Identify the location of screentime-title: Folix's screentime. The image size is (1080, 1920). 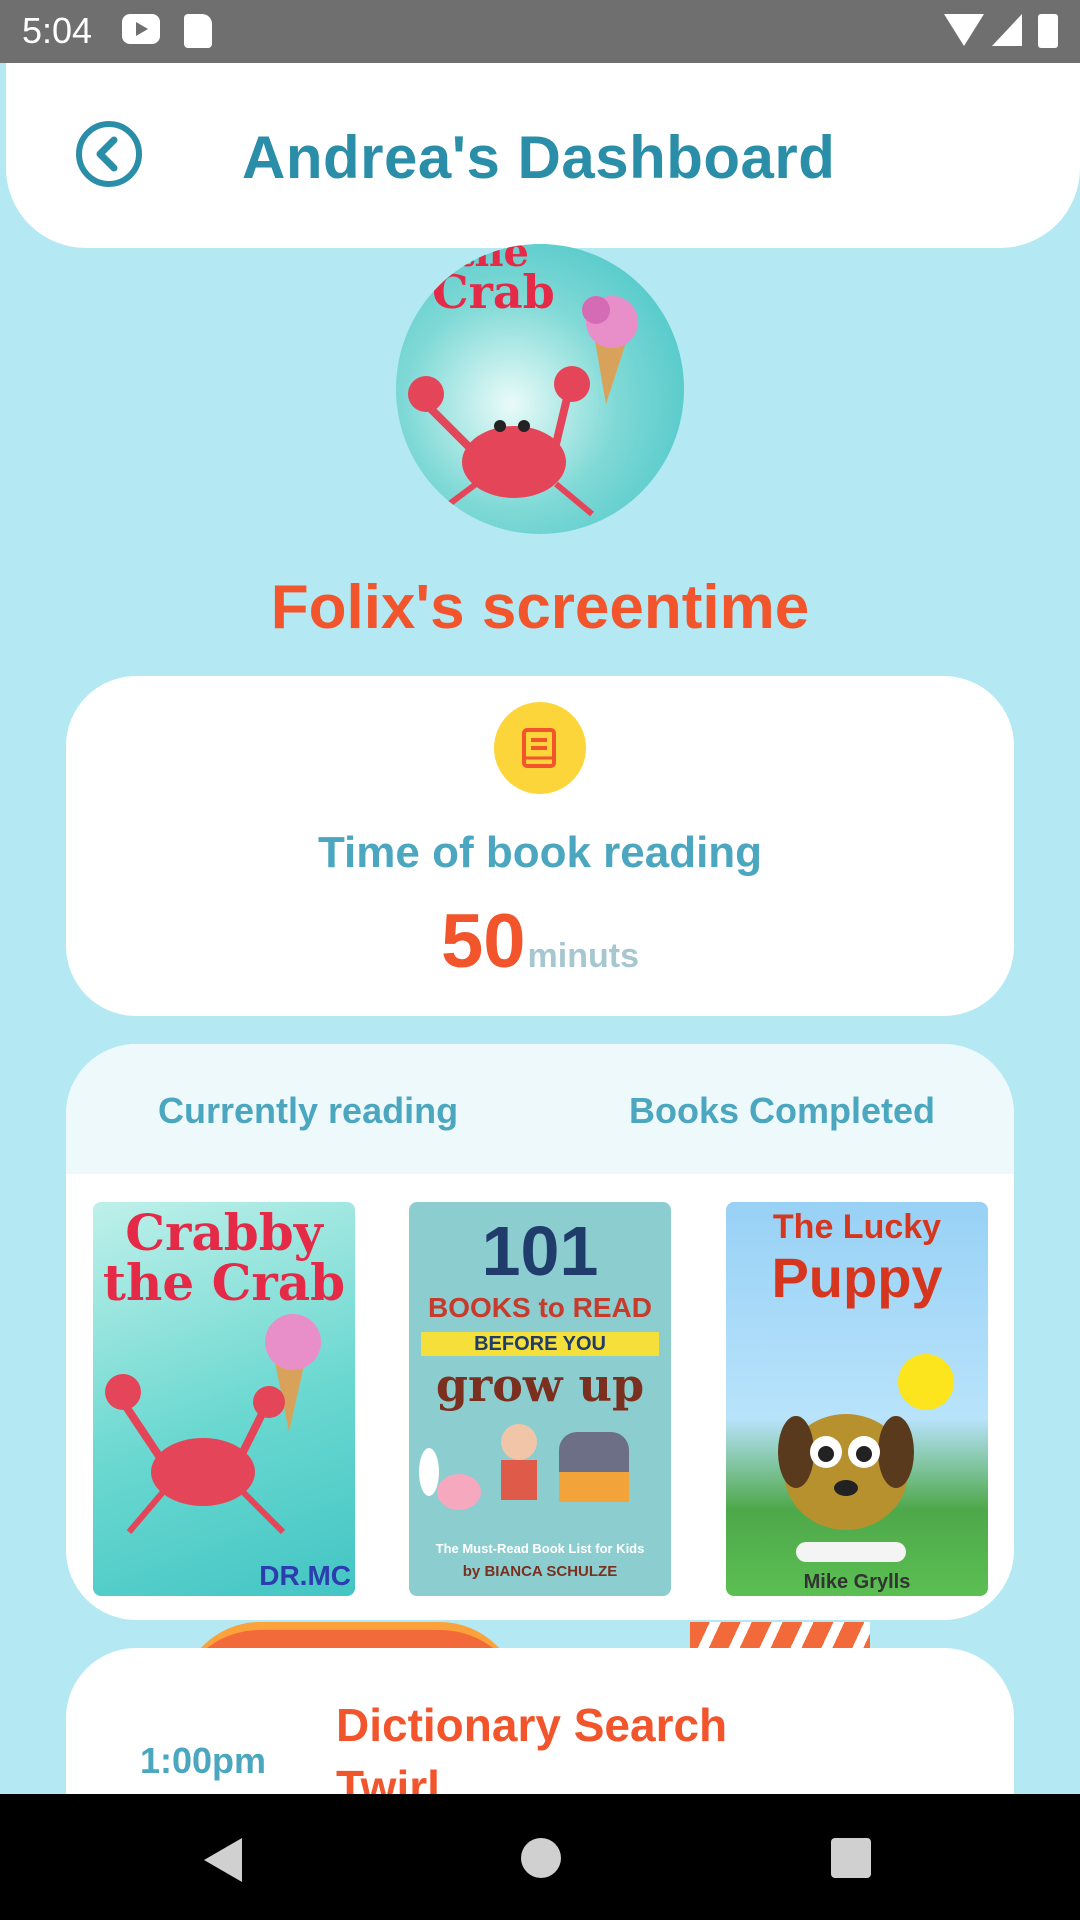
(540, 607).